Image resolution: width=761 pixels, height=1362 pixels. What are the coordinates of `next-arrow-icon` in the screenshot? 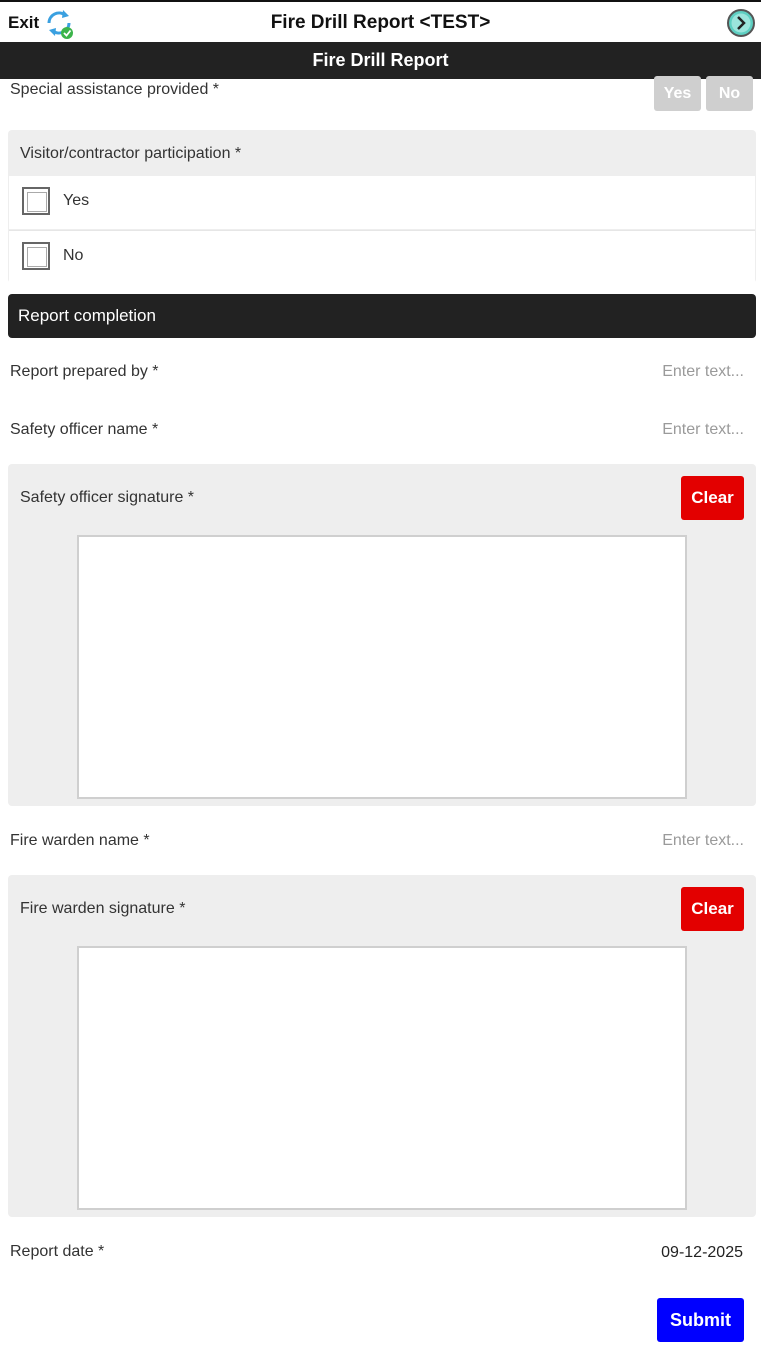 It's located at (741, 23).